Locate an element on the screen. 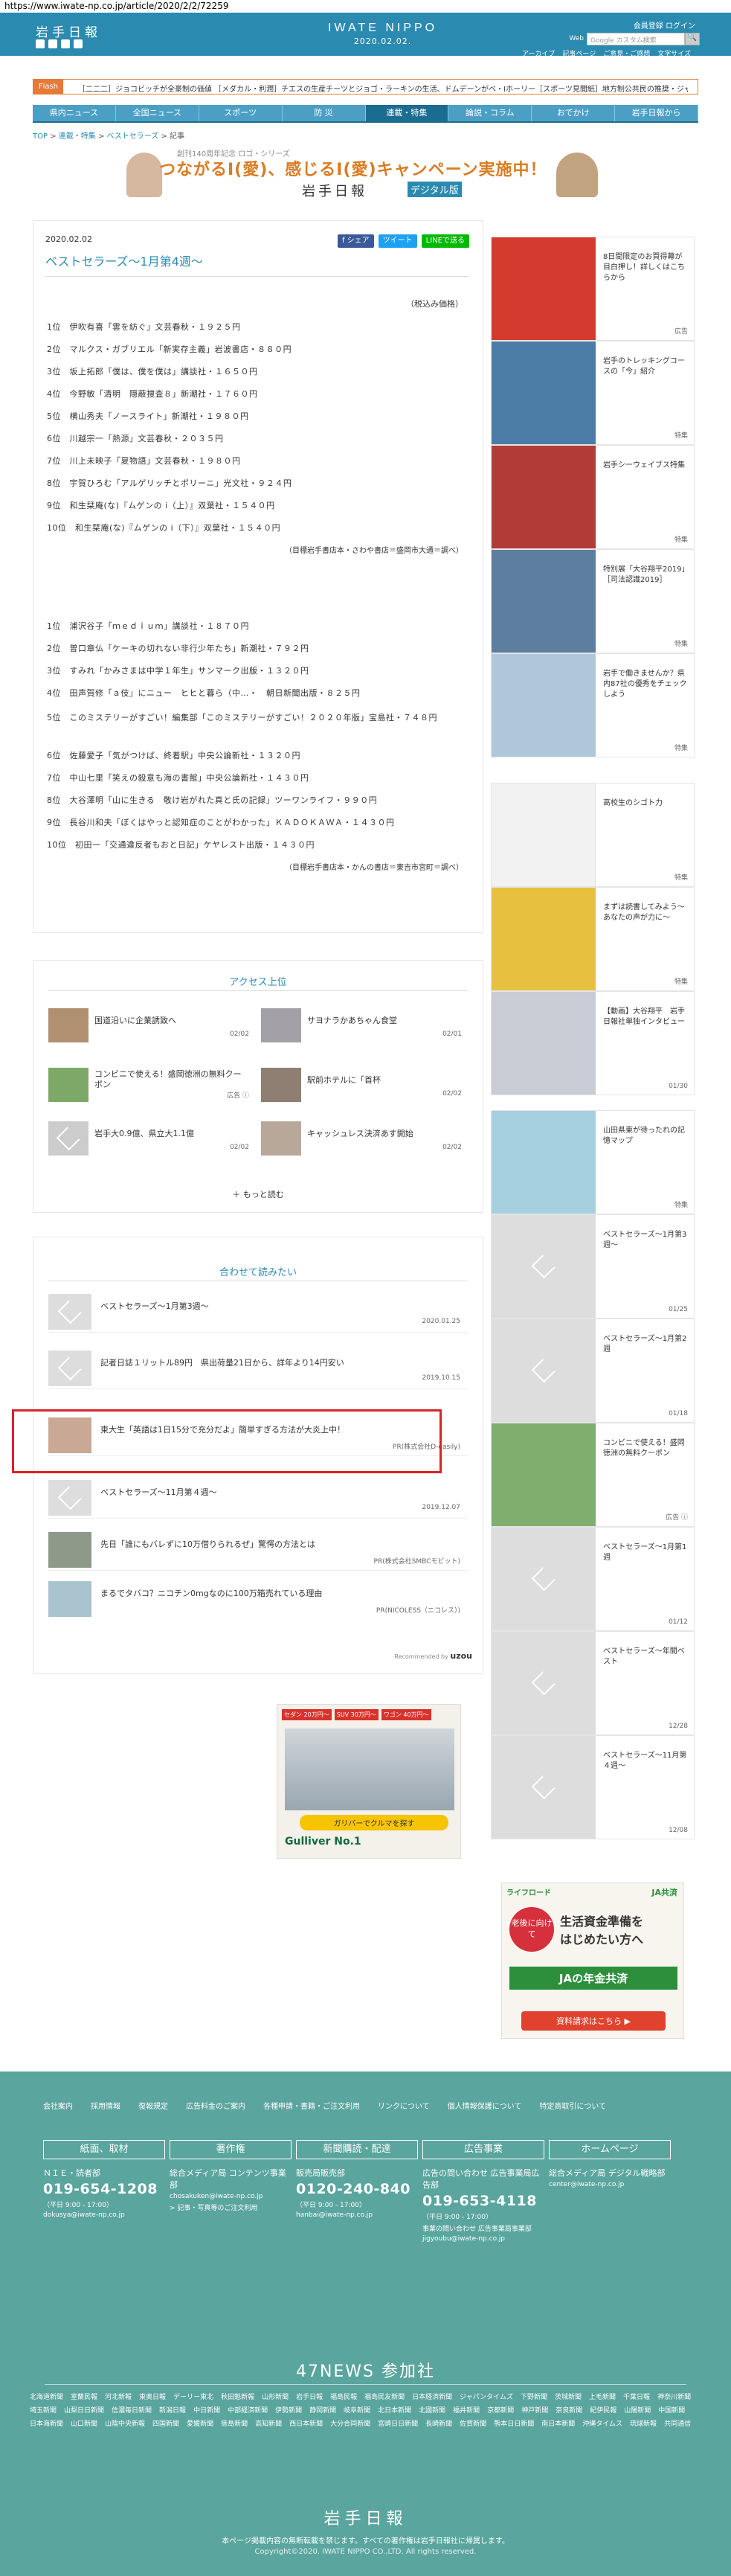  sidebar-item: 特別展「大谷翔平2019」［司法認識2019］ 特集 is located at coordinates (593, 601).